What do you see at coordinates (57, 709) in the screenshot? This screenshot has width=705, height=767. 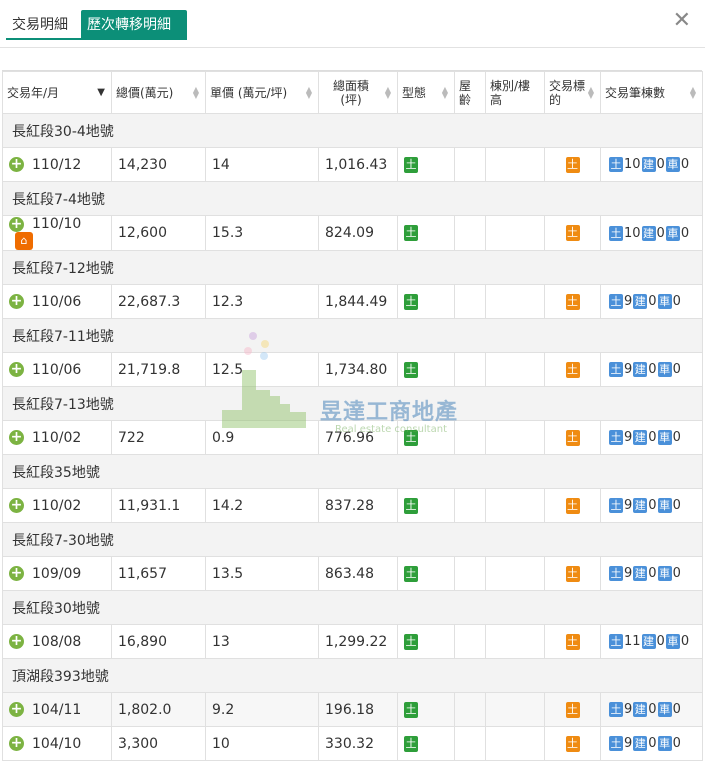 I see `year-month: 104/11` at bounding box center [57, 709].